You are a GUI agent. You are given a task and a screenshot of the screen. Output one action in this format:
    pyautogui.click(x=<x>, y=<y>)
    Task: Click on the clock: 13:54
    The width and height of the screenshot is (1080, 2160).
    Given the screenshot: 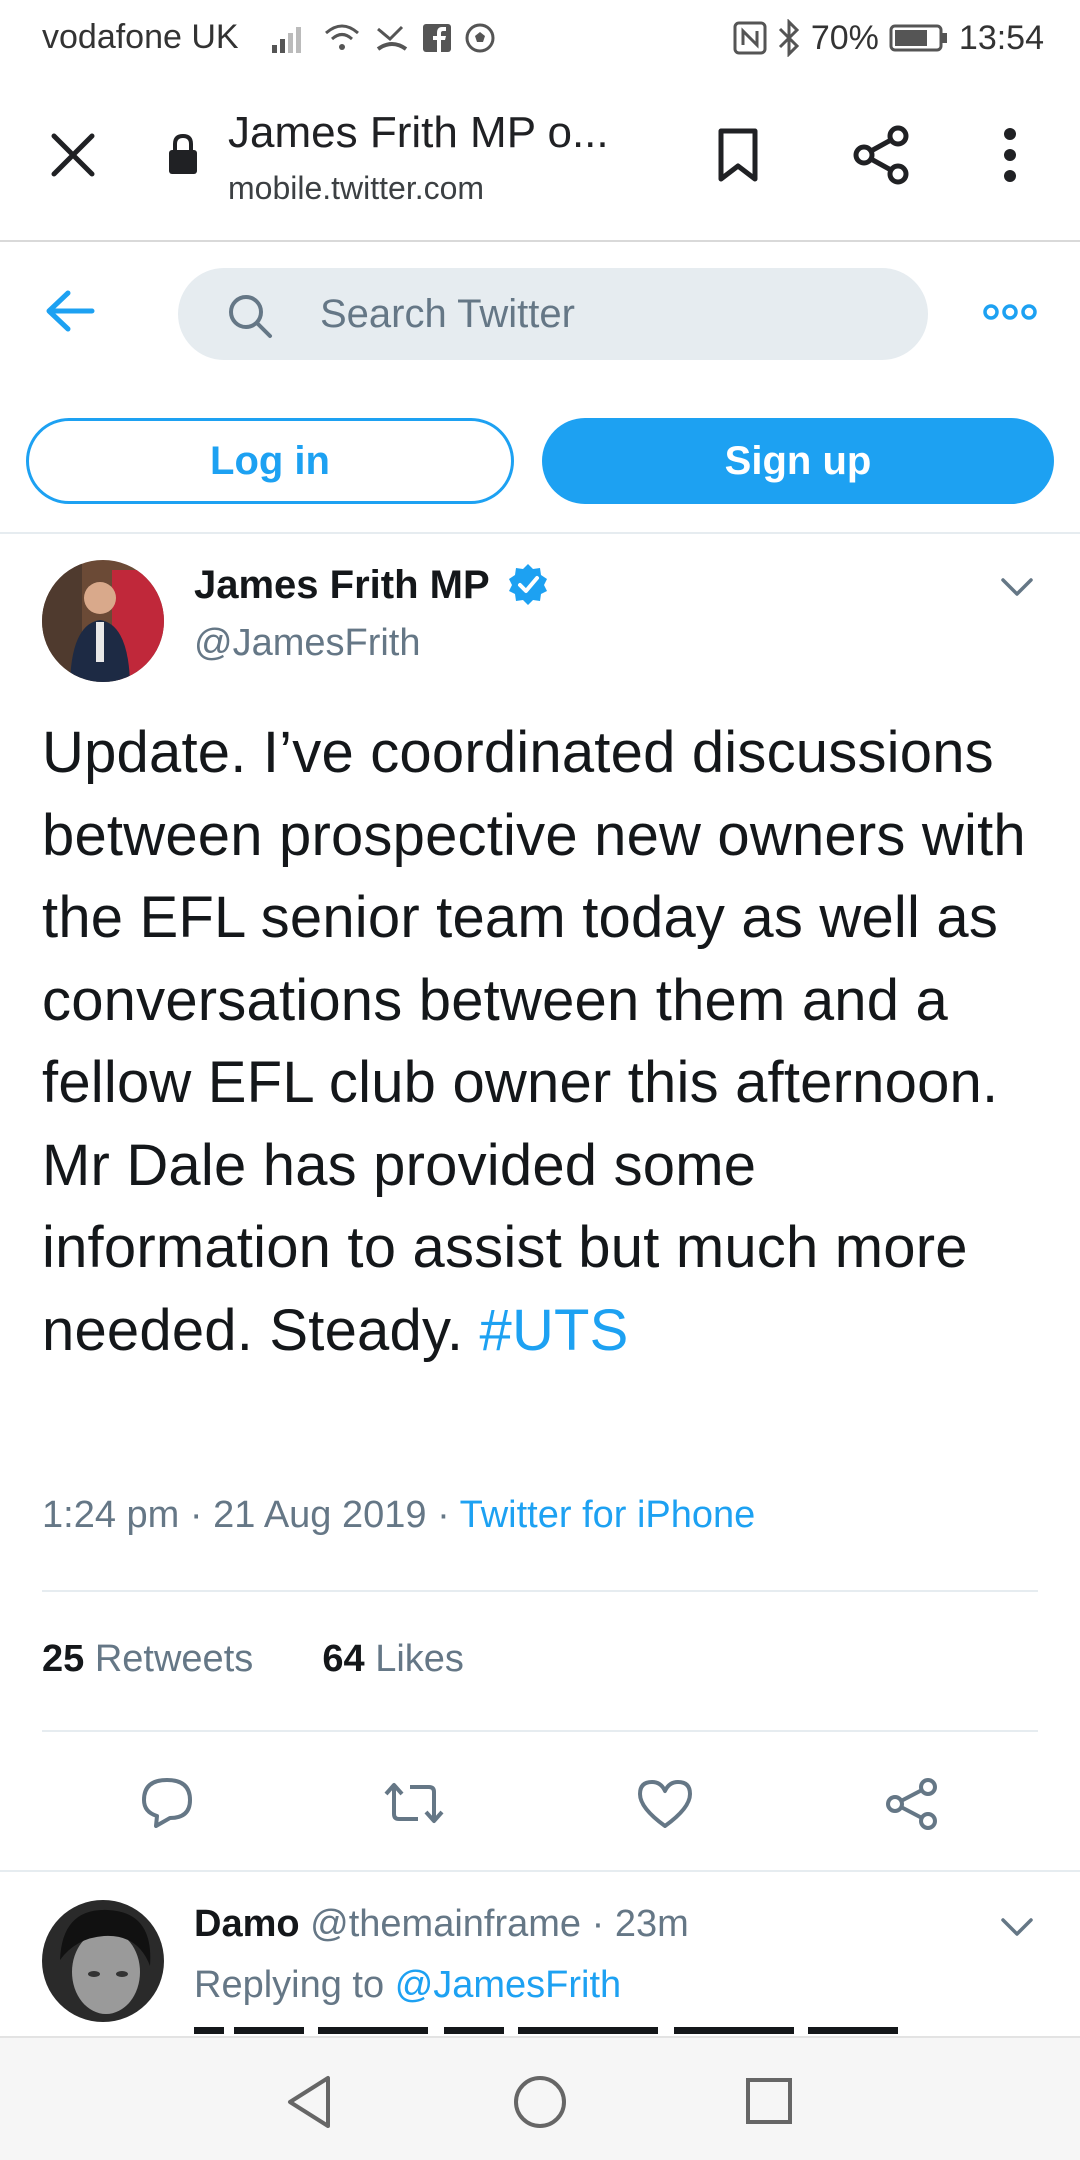 What is the action you would take?
    pyautogui.click(x=1001, y=37)
    